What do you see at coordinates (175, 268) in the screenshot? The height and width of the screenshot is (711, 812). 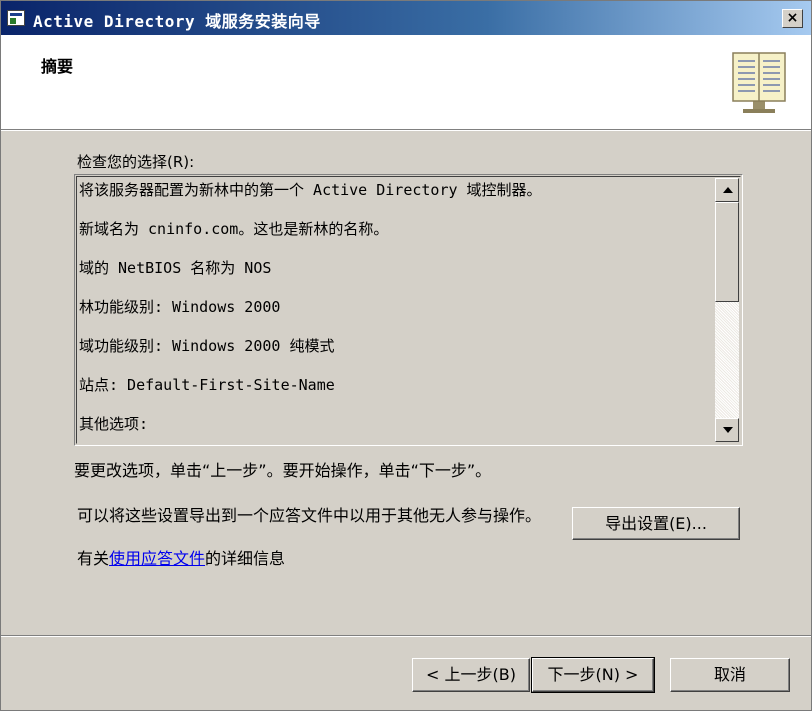 I see `summary-line: 域的 NetBIOS 名称为 NOS` at bounding box center [175, 268].